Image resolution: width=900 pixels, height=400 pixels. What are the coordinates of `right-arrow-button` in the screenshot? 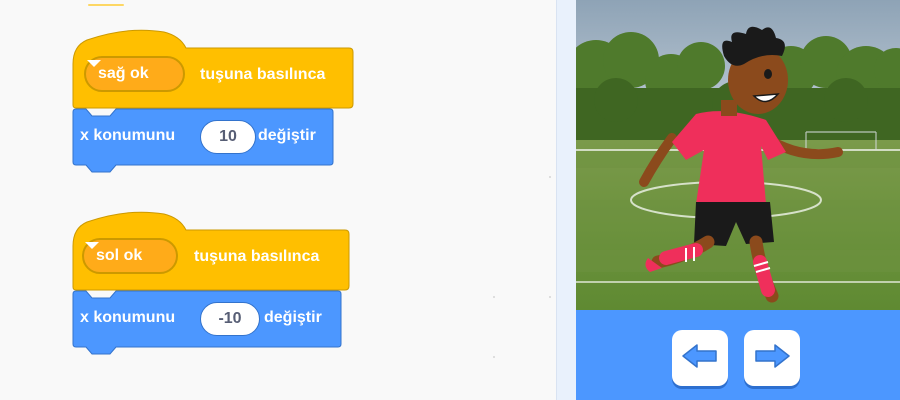 It's located at (772, 358).